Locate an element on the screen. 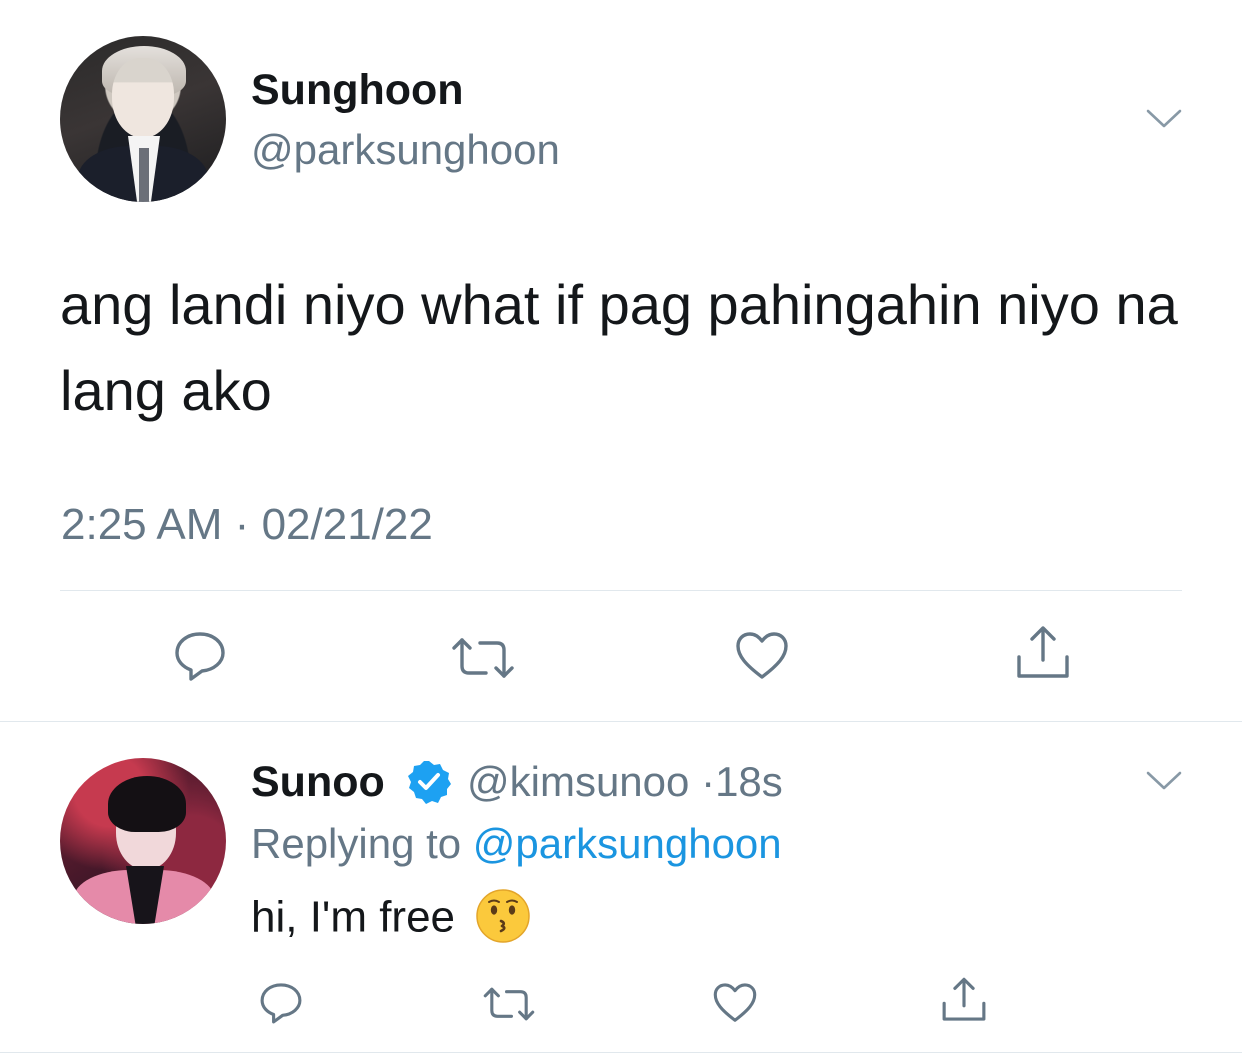 Image resolution: width=1242 pixels, height=1055 pixels. reply-like-button is located at coordinates (735, 1003).